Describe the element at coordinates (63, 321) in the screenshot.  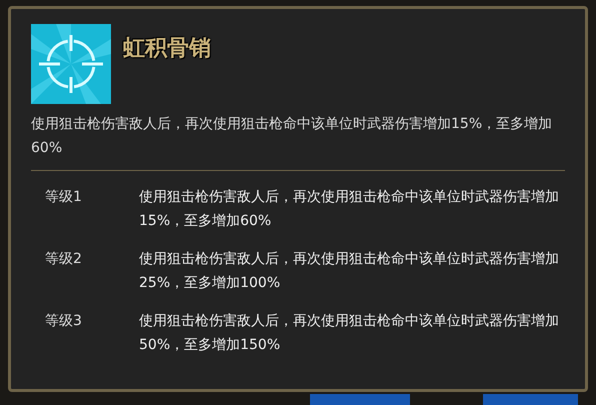
I see `level-label: 等级3` at that location.